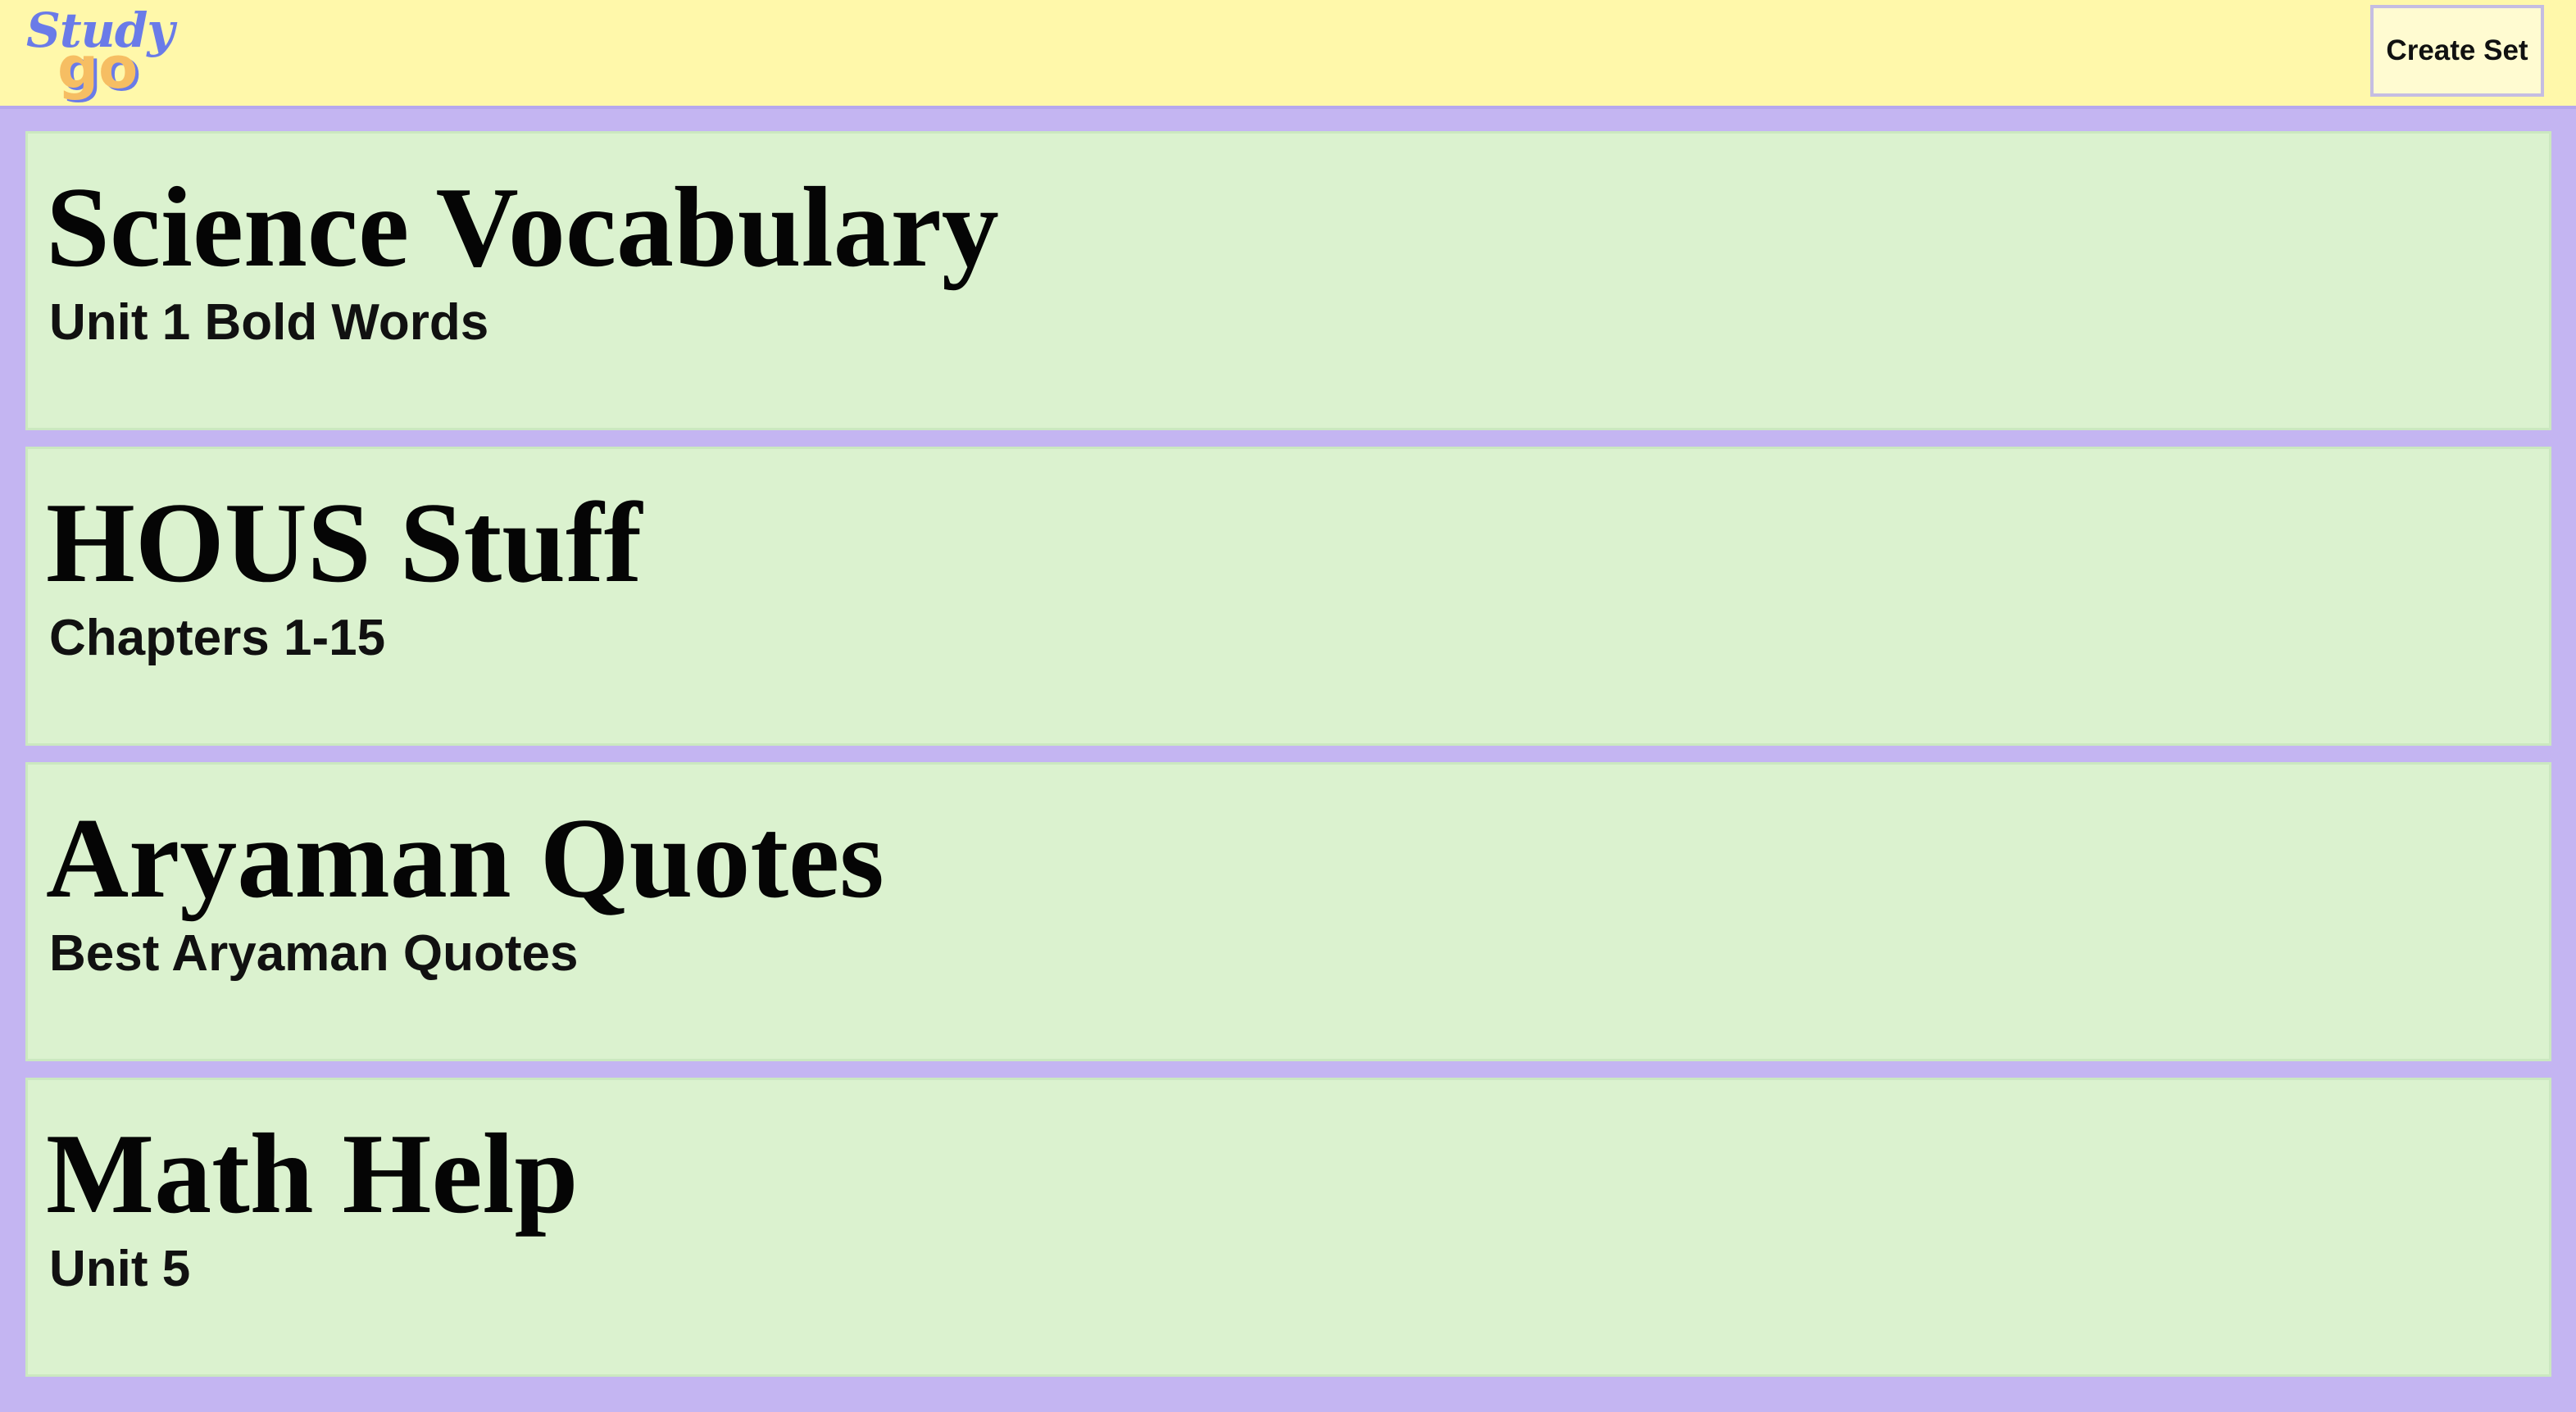  What do you see at coordinates (269, 322) in the screenshot?
I see `set-description: Unit 1 Bold Words` at bounding box center [269, 322].